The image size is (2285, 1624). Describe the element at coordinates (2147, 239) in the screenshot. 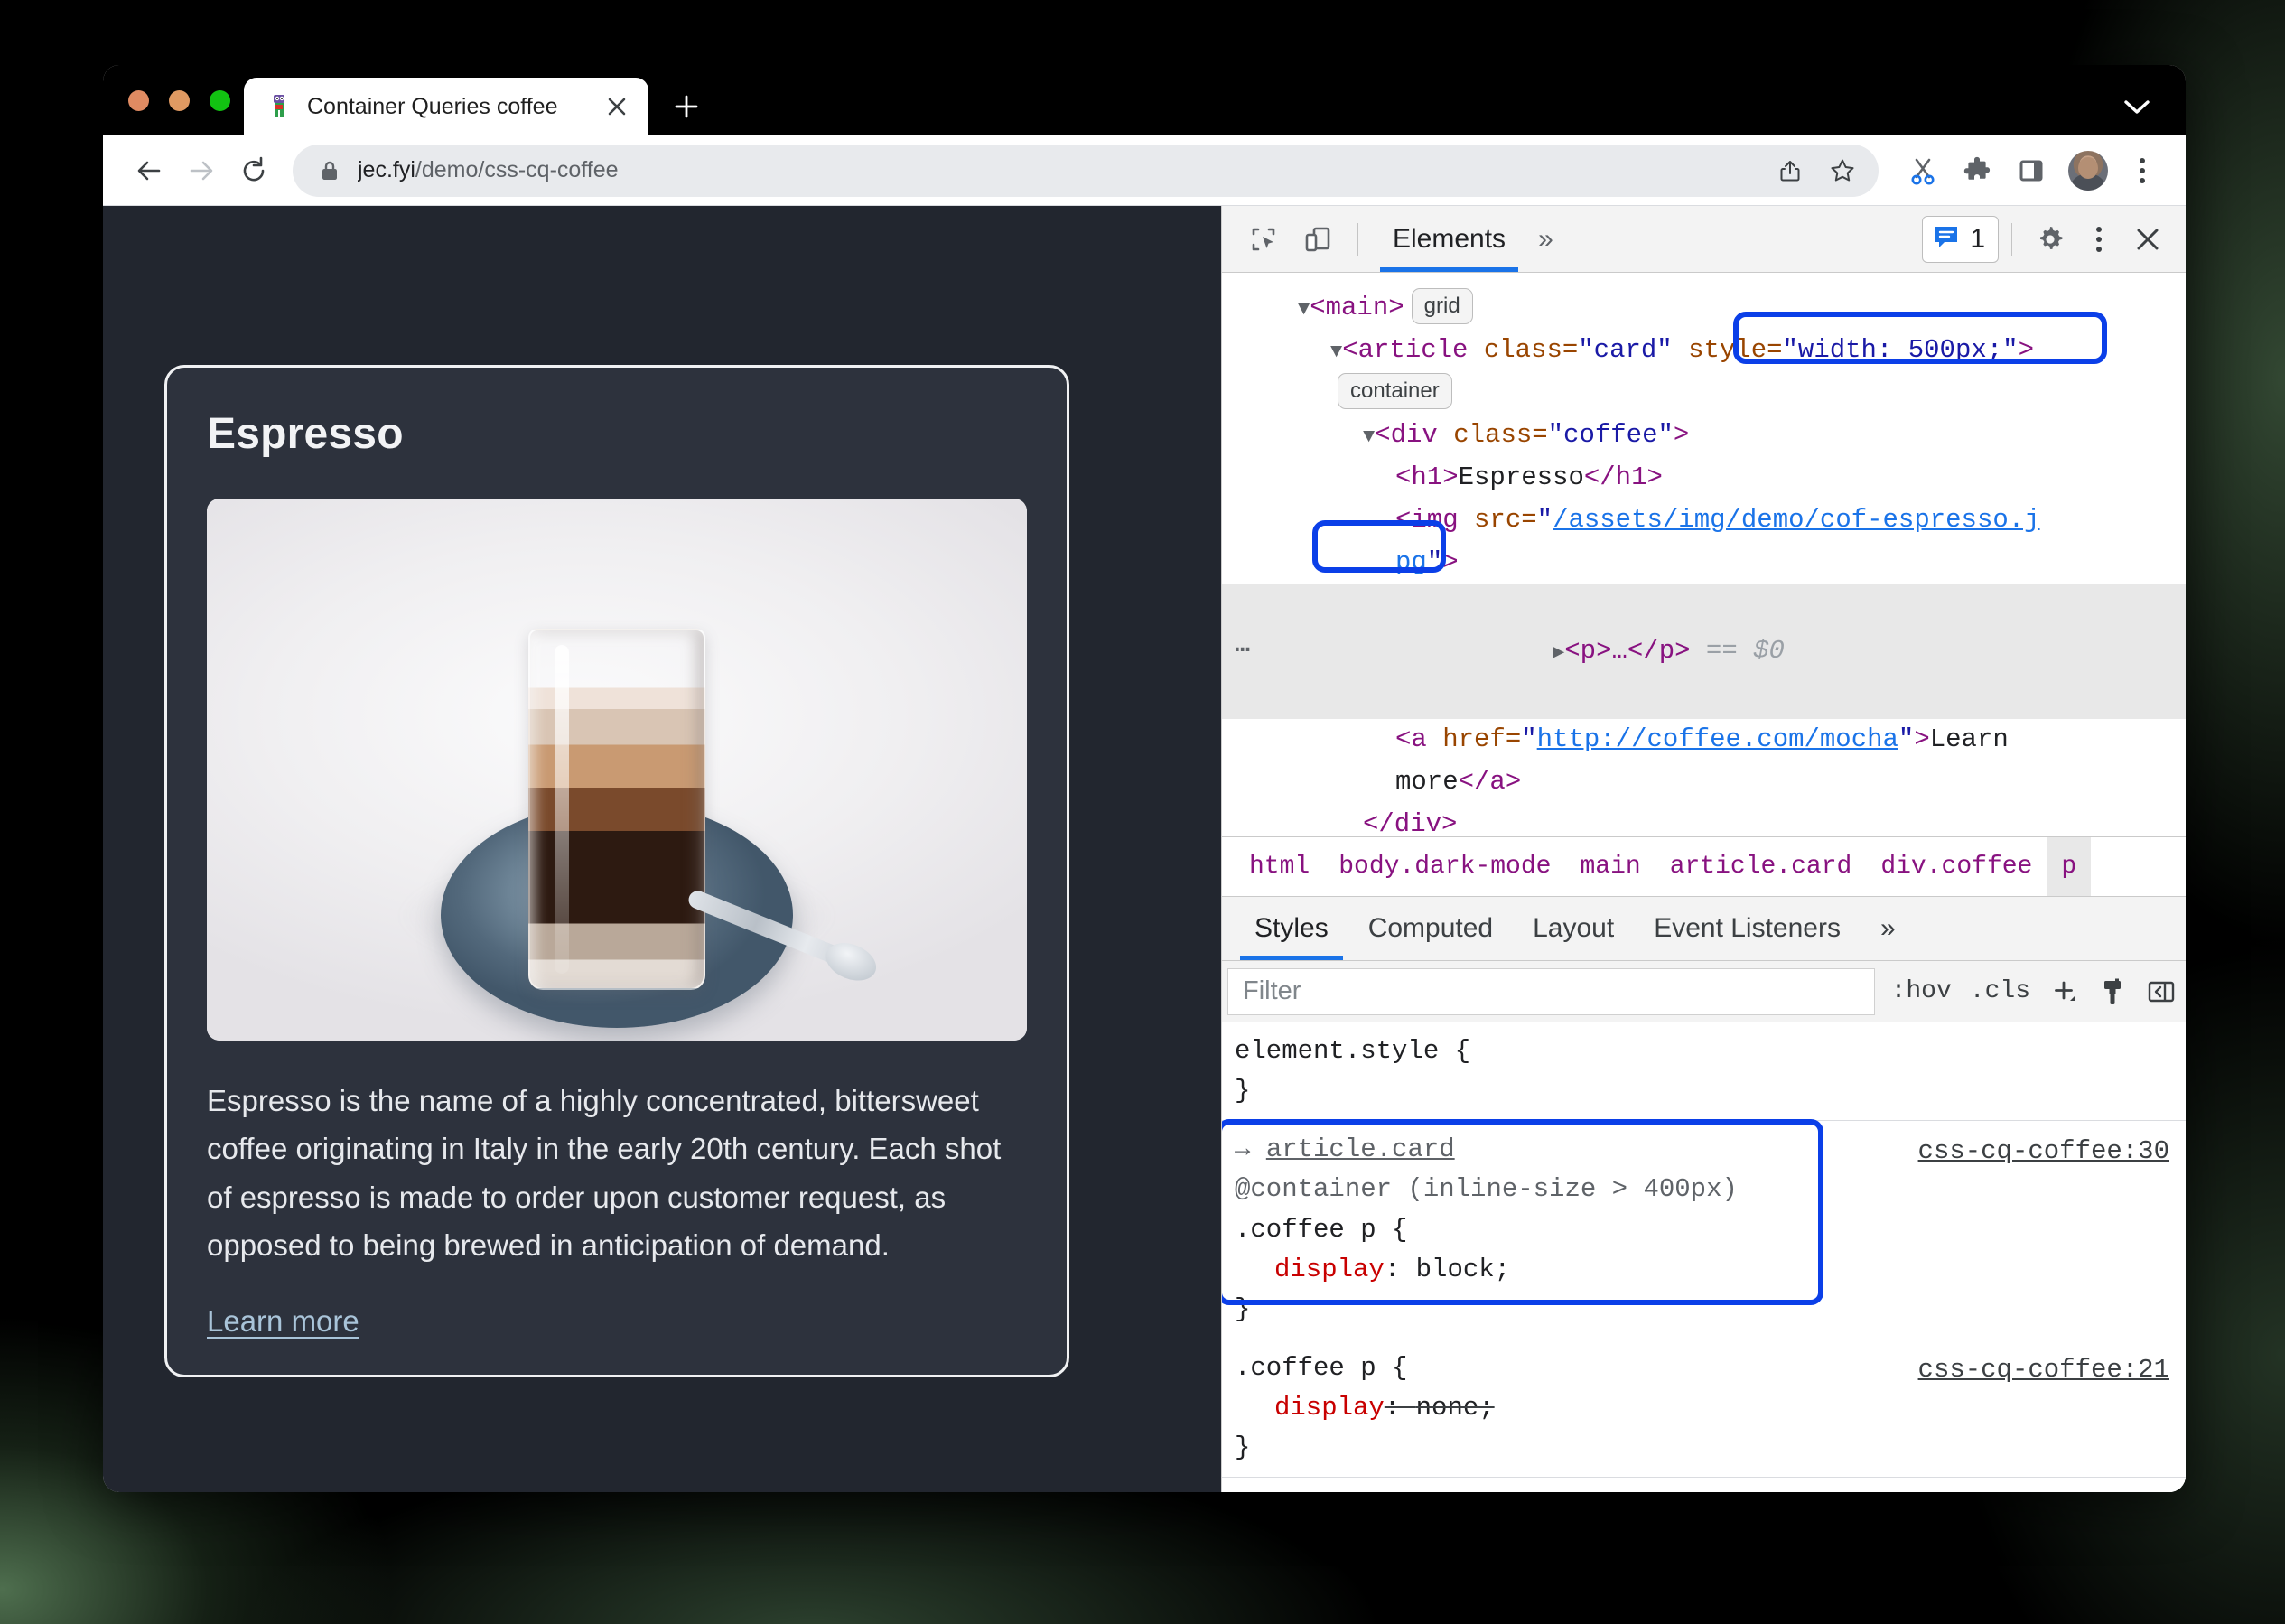

I see `close-devtools-icon` at that location.